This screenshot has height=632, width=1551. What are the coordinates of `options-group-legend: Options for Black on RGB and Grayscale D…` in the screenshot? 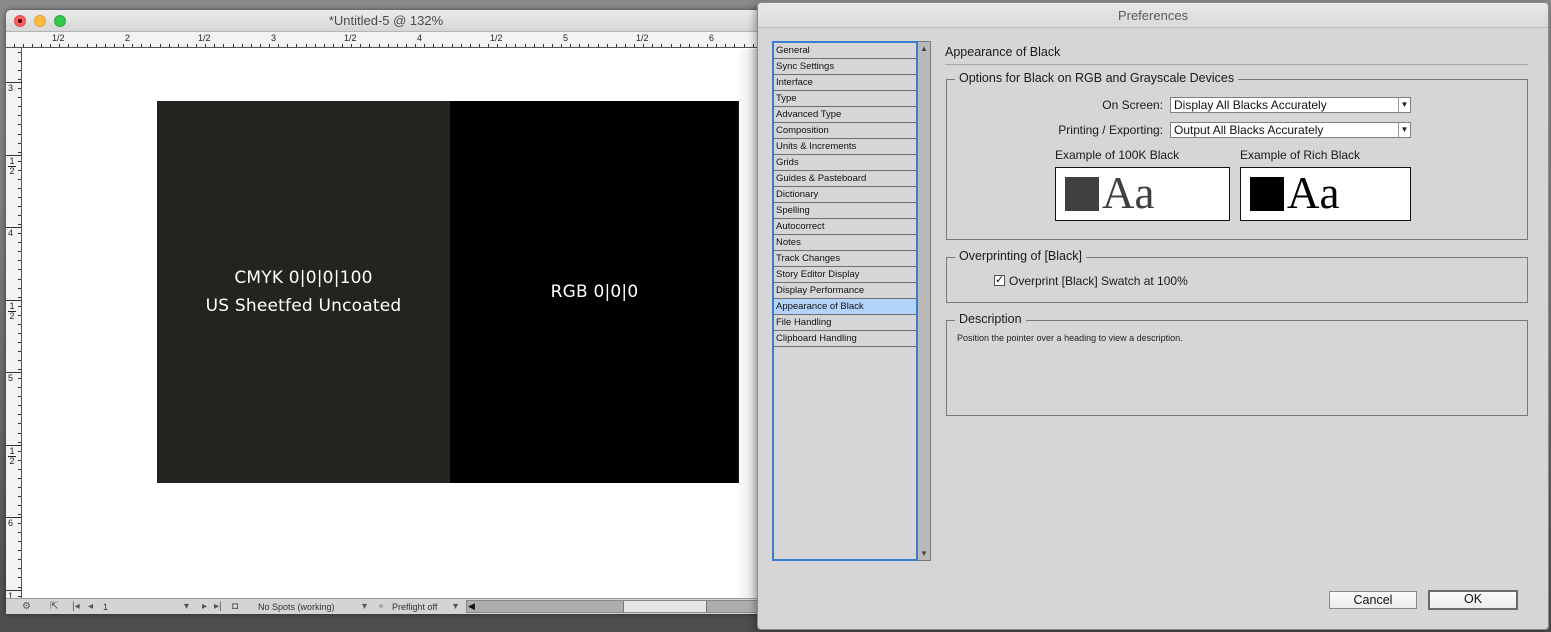 It's located at (1097, 78).